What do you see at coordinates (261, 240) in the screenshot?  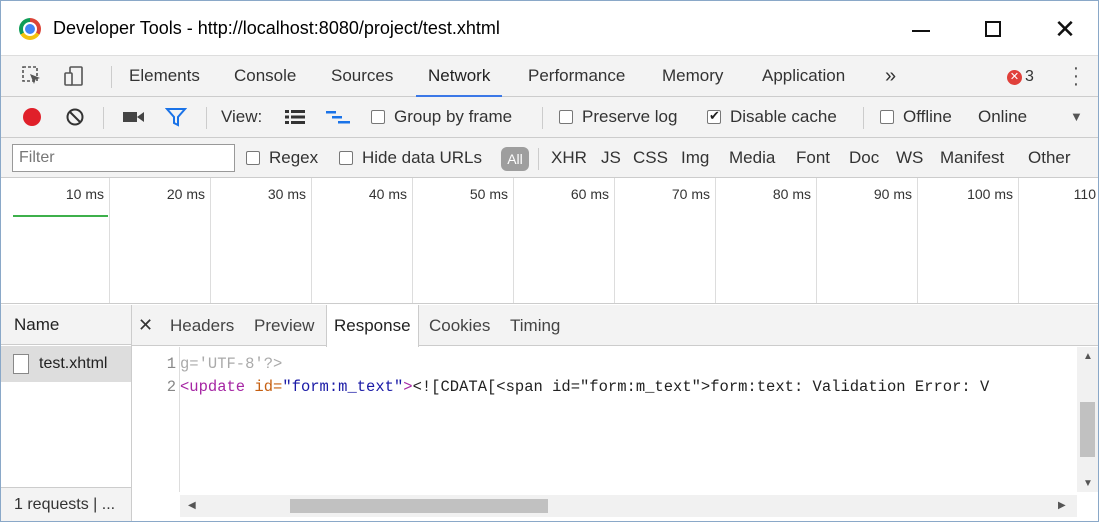 I see `timeline-column: 30 ms` at bounding box center [261, 240].